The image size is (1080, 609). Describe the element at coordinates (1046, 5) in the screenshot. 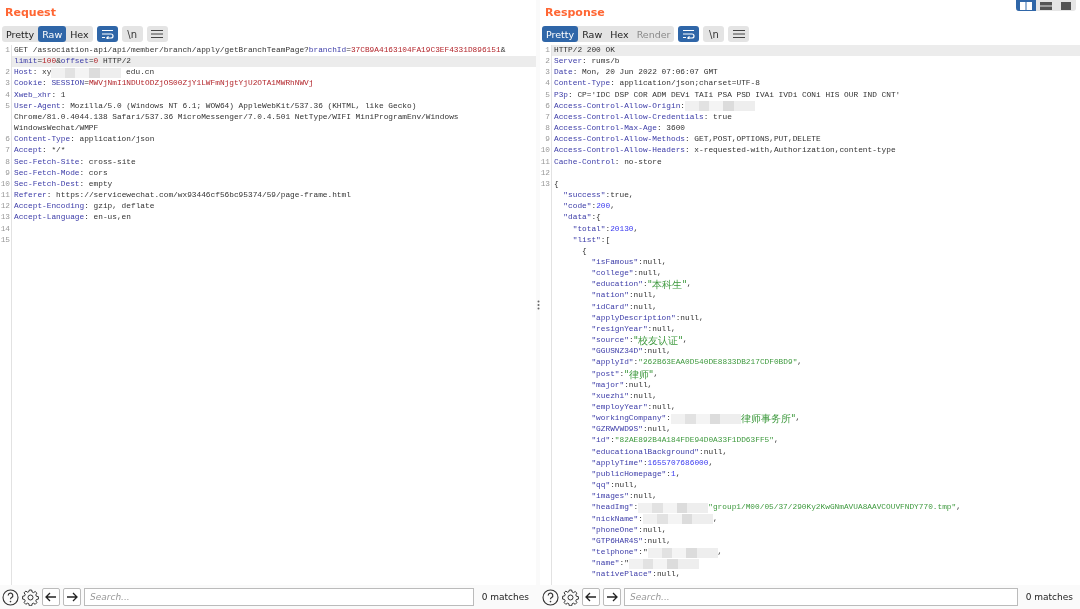

I see `rows-icon` at that location.